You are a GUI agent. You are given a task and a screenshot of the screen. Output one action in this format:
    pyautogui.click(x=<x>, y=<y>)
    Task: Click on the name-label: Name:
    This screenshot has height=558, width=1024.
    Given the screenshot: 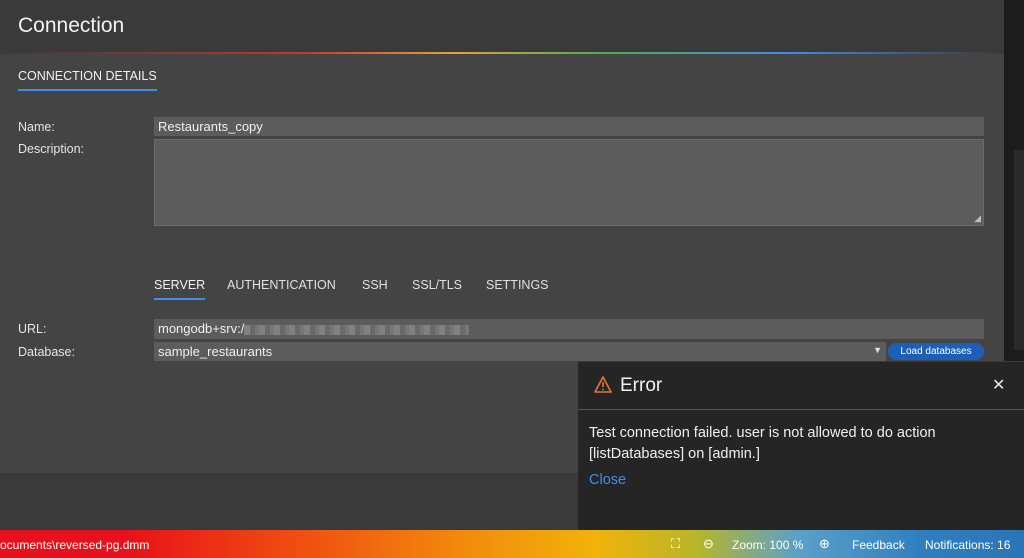 What is the action you would take?
    pyautogui.click(x=36, y=127)
    